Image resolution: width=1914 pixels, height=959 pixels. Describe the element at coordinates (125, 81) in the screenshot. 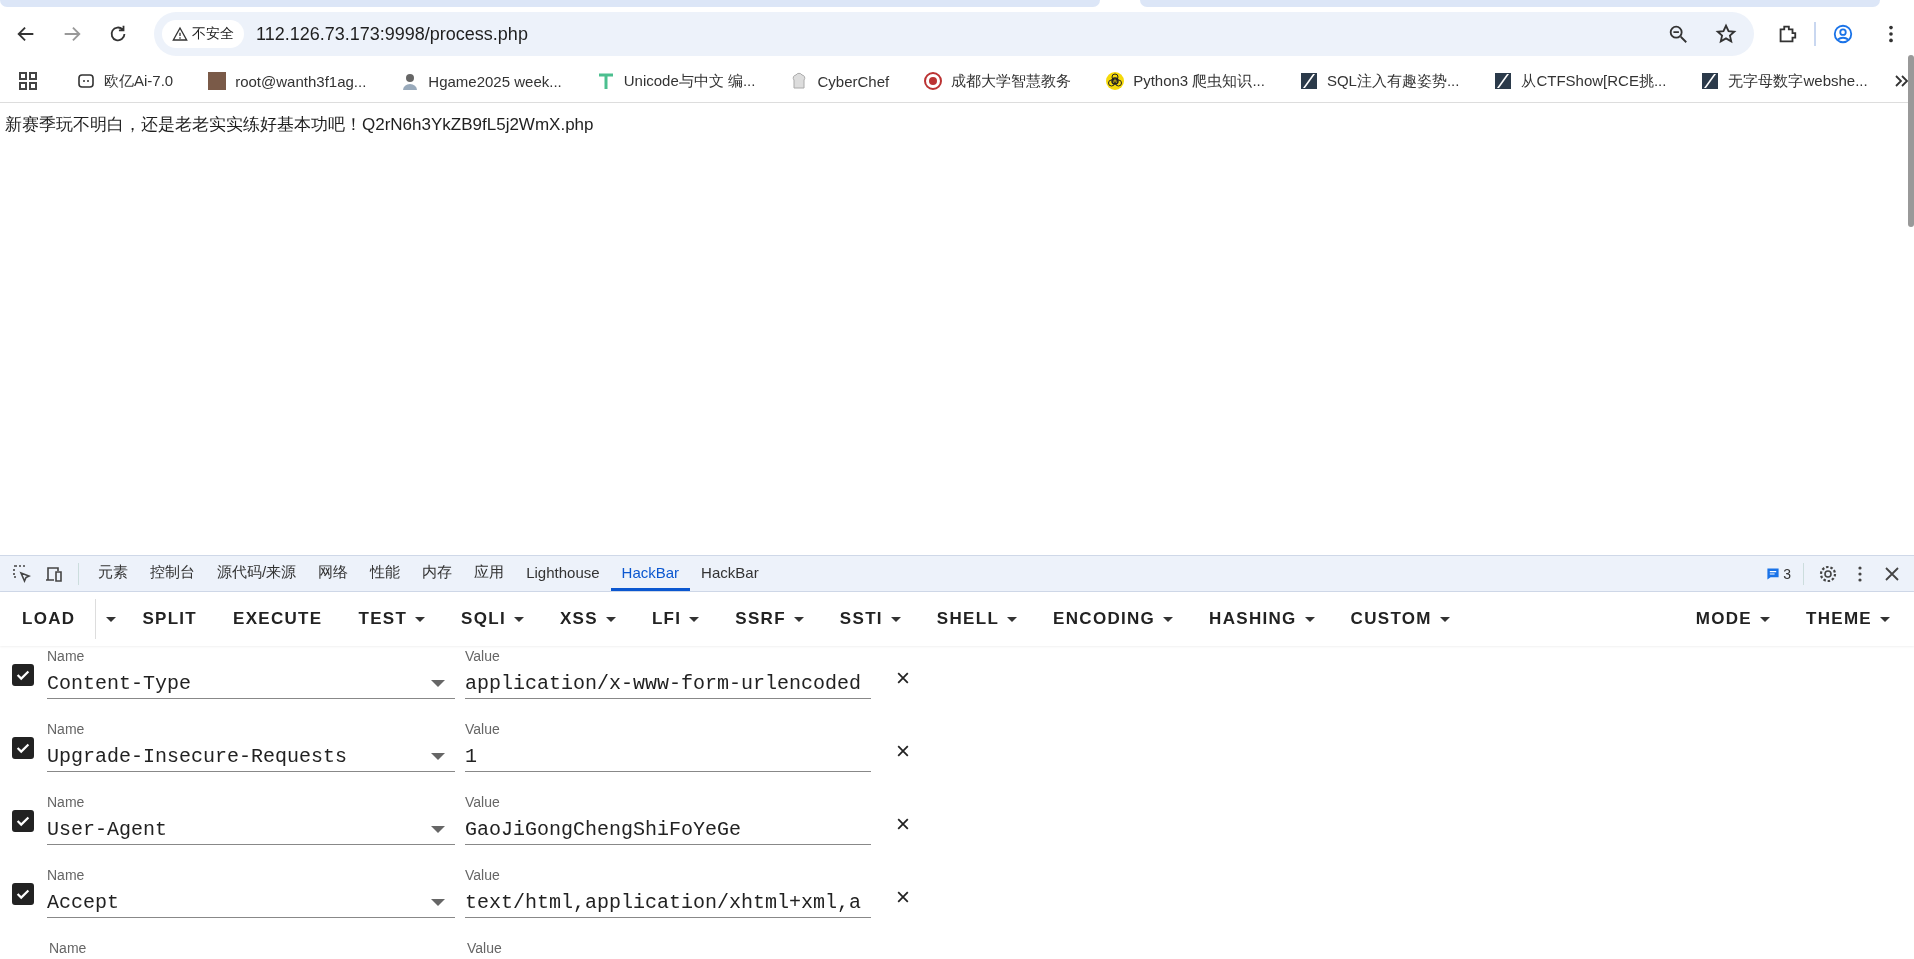

I see `bookmark: 欧亿Ai-7.0` at that location.